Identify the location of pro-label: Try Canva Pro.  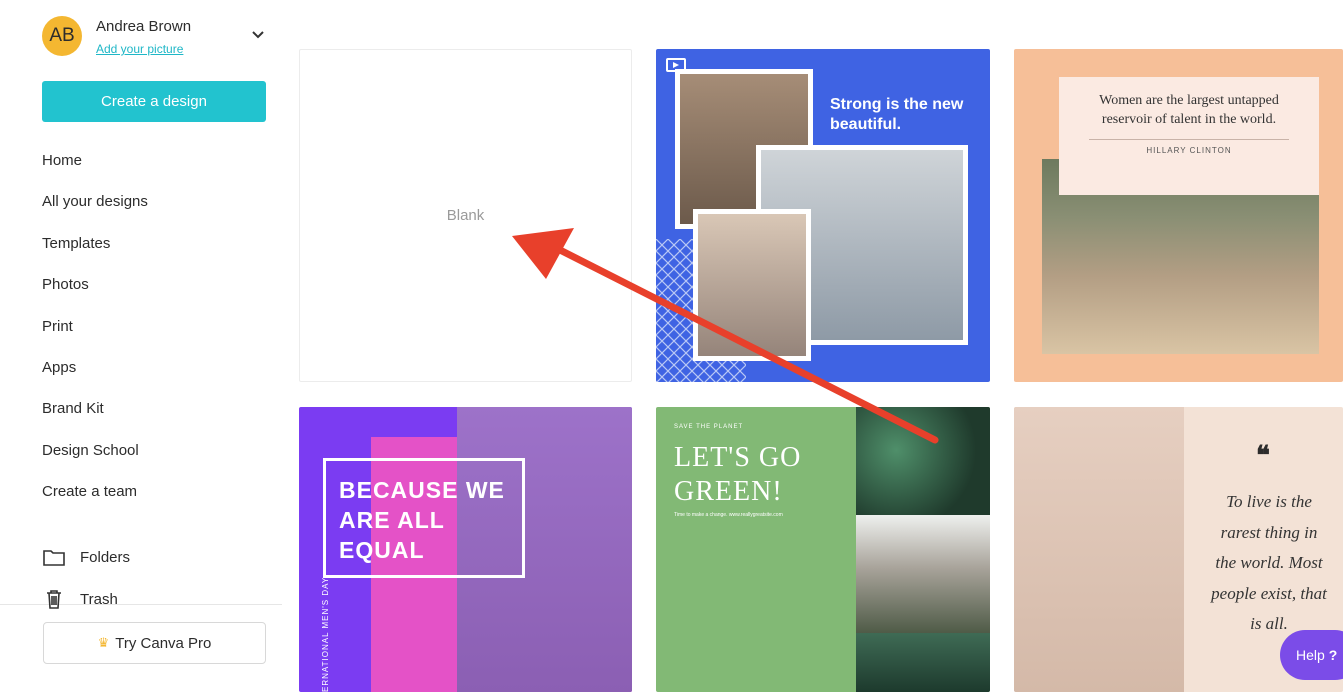
(163, 643).